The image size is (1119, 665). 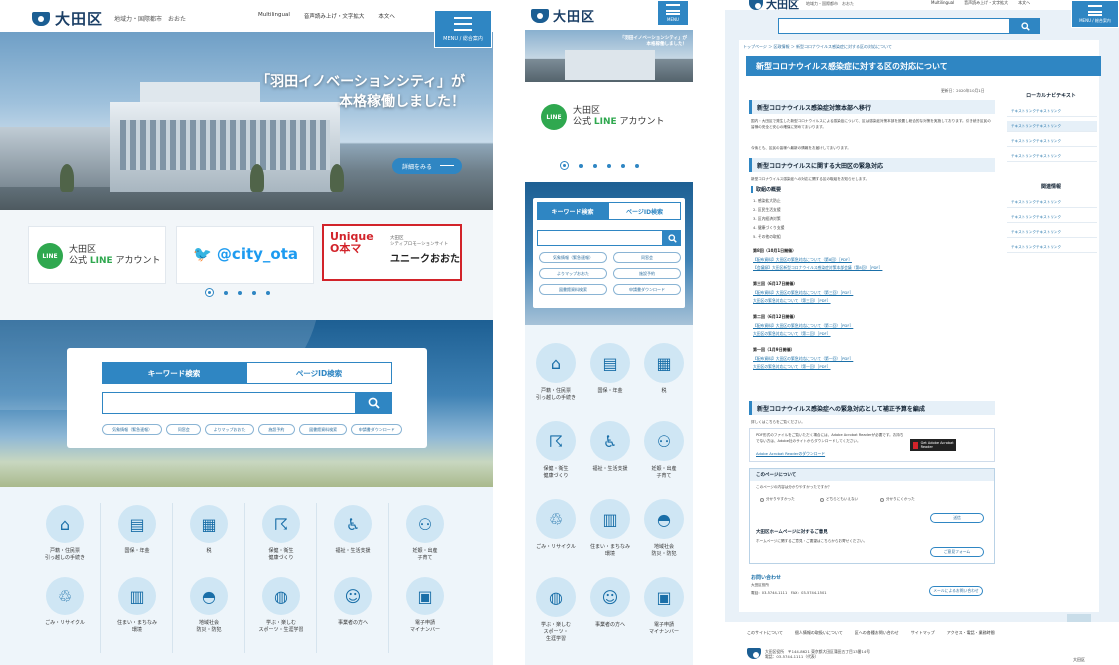 What do you see at coordinates (933, 445) in the screenshot?
I see `adobe-reader-badge: Get Adobe Acrobat Reader` at bounding box center [933, 445].